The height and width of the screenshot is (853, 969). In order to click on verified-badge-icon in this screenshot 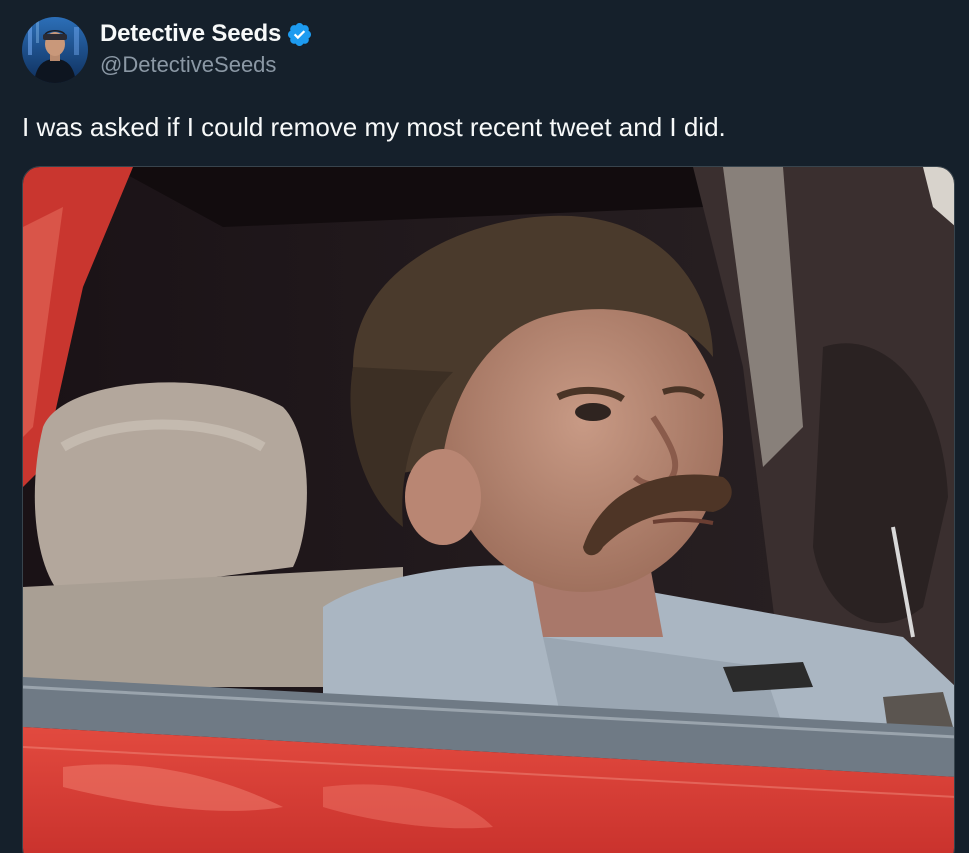, I will do `click(299, 34)`.